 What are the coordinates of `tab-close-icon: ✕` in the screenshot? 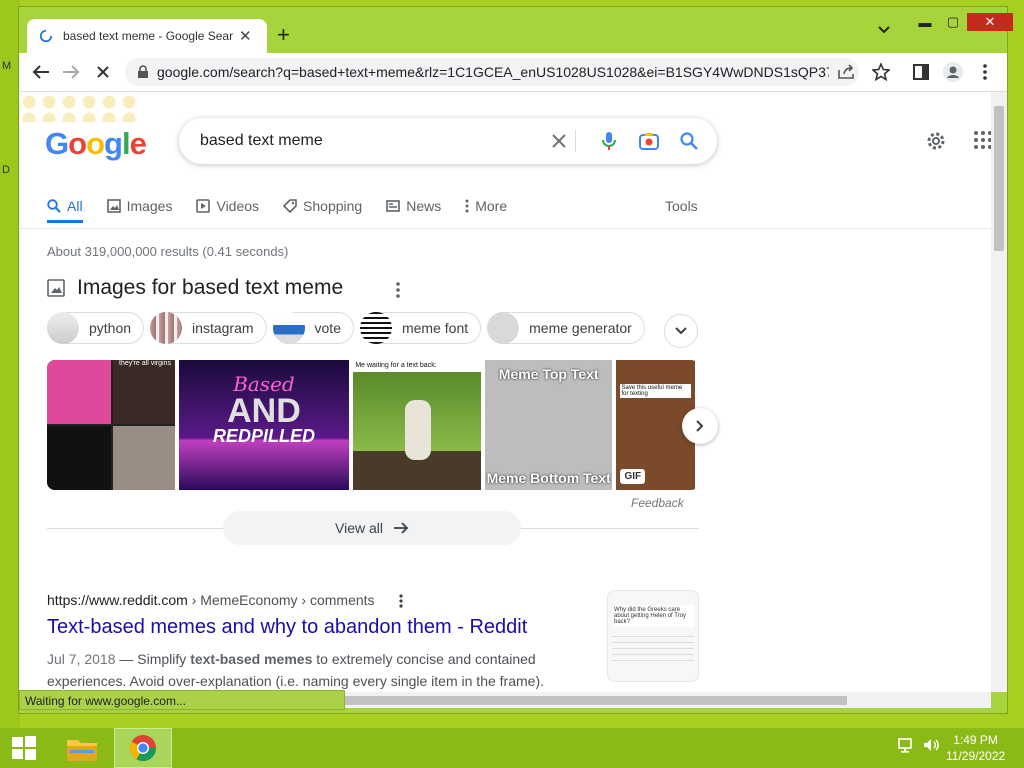 It's located at (245, 36).